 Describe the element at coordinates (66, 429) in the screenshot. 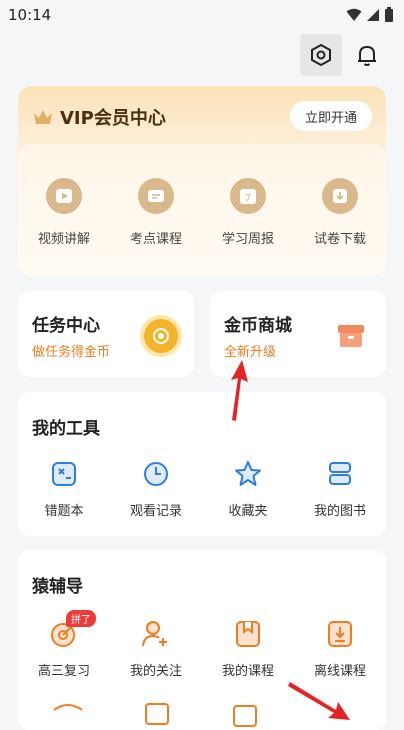

I see `my-tools-title: 我的工具` at that location.